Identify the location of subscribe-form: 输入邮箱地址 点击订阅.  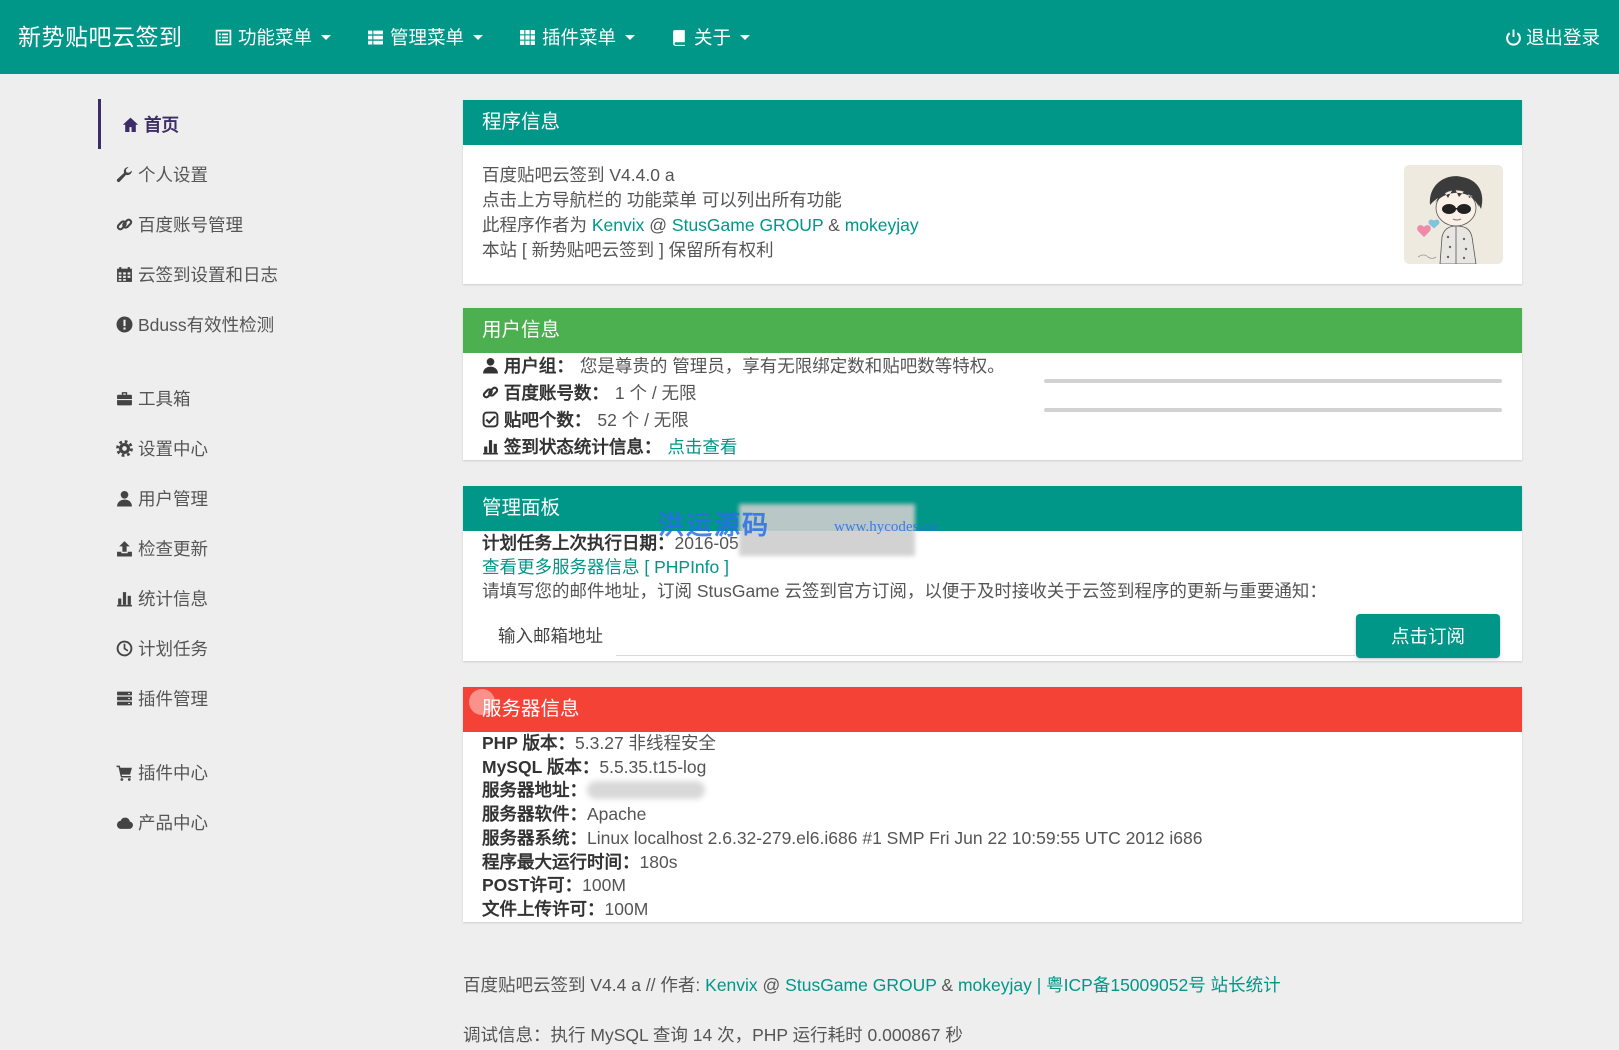
(992, 636).